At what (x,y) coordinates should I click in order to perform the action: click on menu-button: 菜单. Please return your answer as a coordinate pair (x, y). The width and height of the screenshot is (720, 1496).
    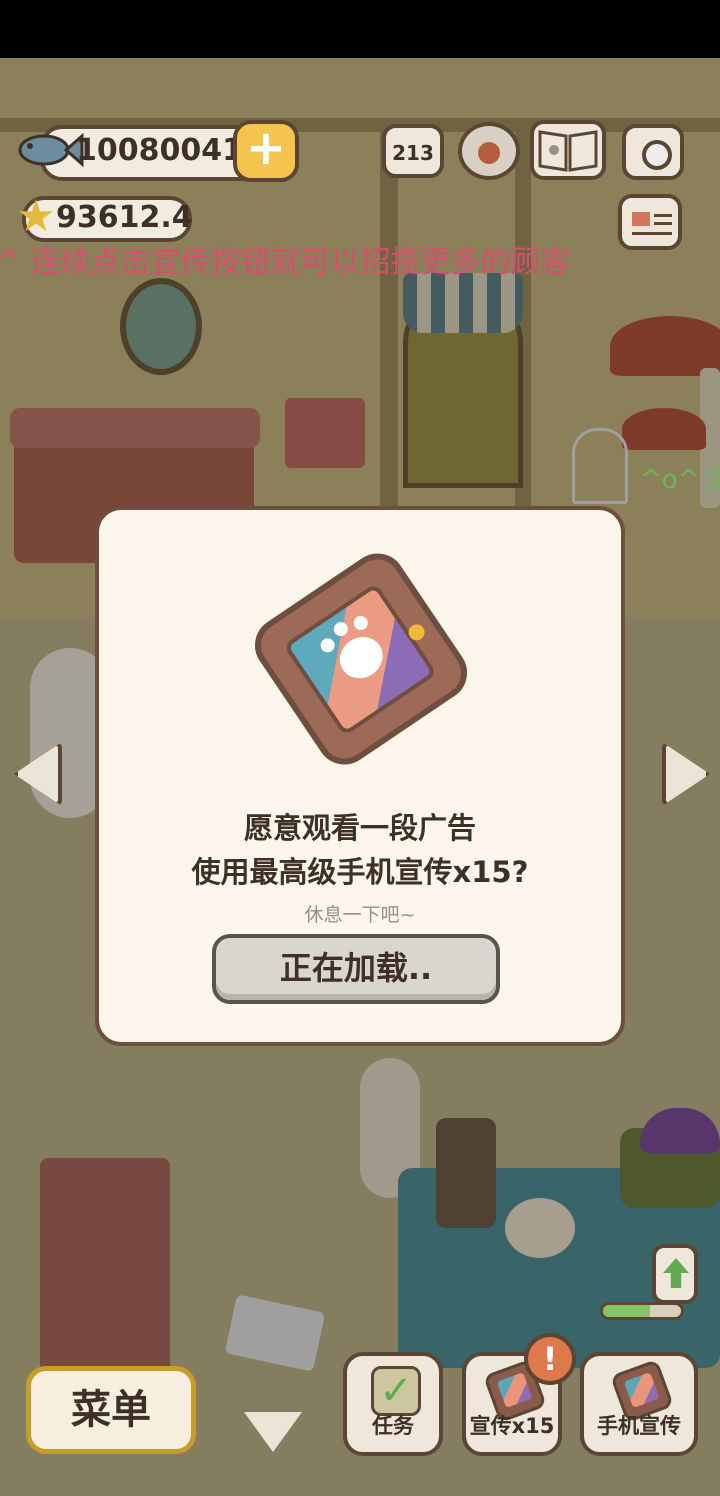
    Looking at the image, I should click on (111, 1410).